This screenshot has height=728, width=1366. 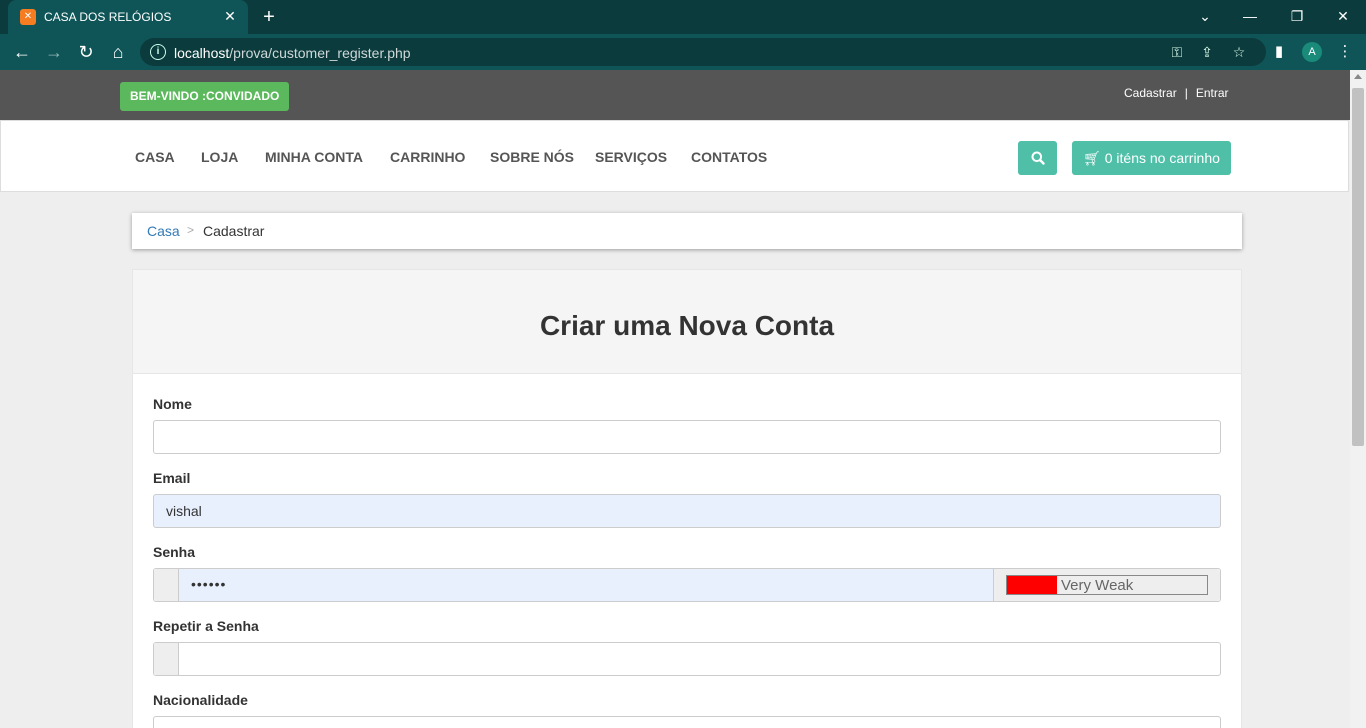 What do you see at coordinates (683, 17) in the screenshot?
I see `browser-tabbar: ✕ CASA DOS RELÓGIOS ✕ + ⌄ — ❐ ✕` at bounding box center [683, 17].